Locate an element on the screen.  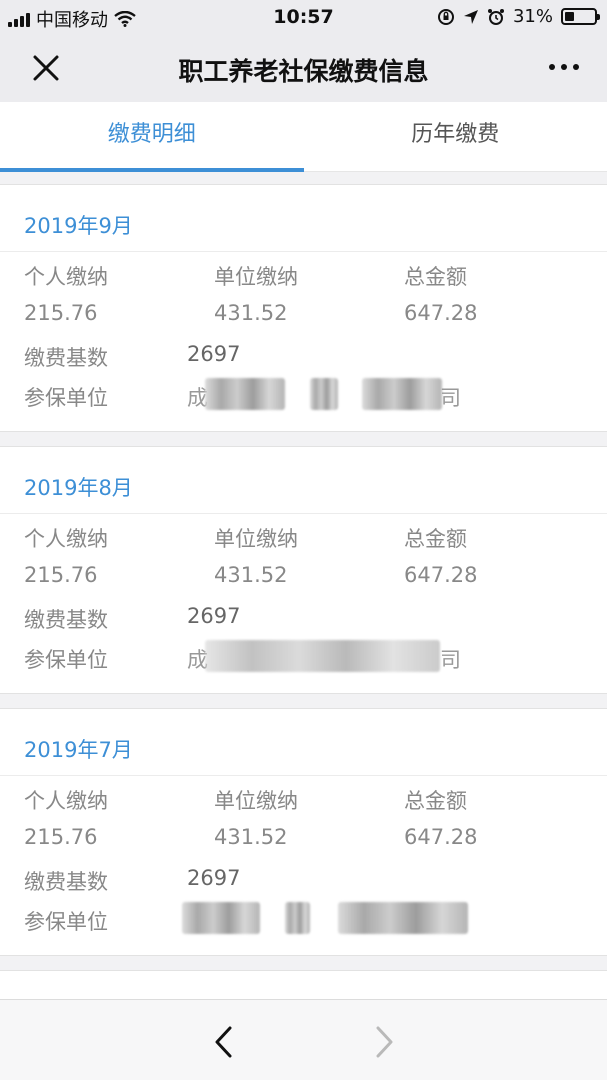
status-bar: 中国移动 10:57 31% is located at coordinates (303, 17).